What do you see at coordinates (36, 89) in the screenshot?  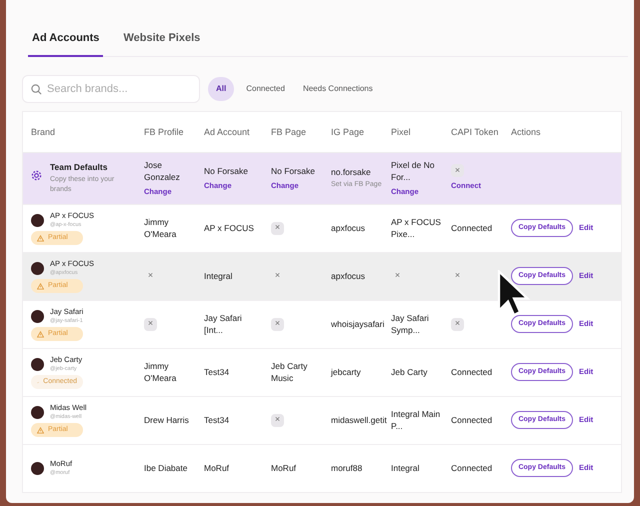 I see `search-icon` at bounding box center [36, 89].